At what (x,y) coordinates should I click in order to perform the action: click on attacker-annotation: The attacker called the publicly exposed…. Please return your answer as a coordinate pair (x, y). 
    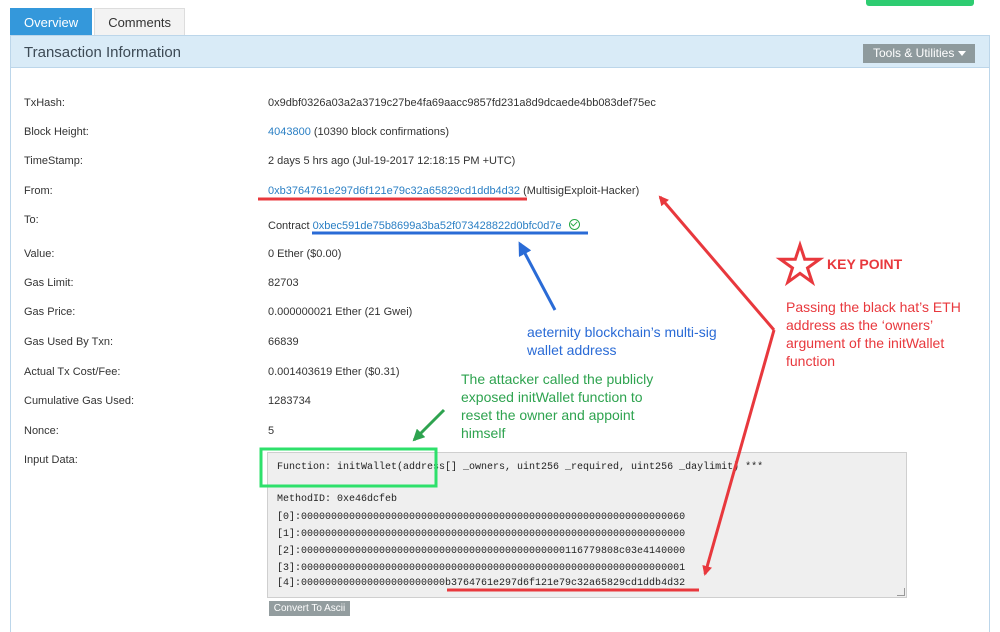
    Looking at the image, I should click on (557, 406).